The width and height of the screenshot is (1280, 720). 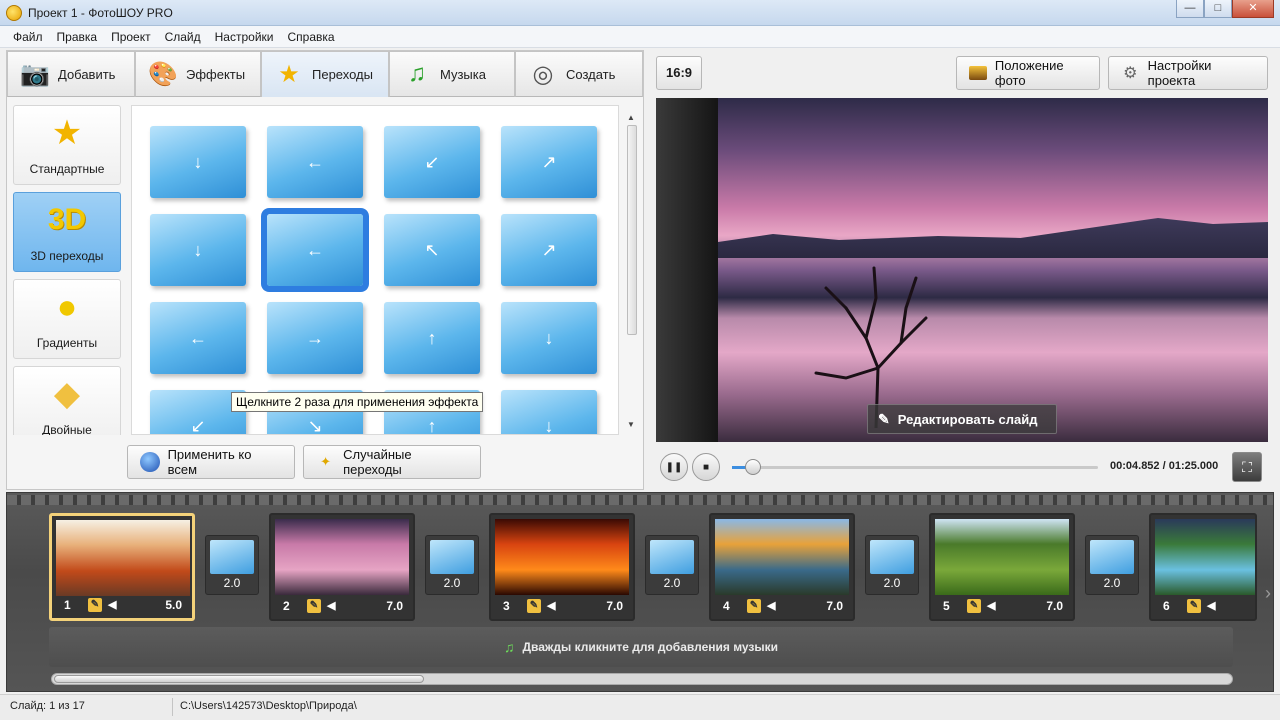 What do you see at coordinates (315, 250) in the screenshot?
I see `transition-tile-selected: ←` at bounding box center [315, 250].